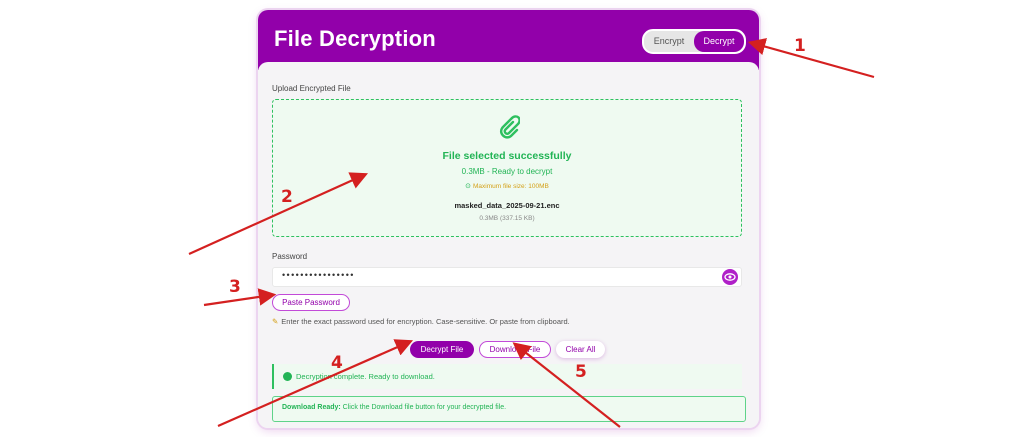 This screenshot has height=437, width=1024. Describe the element at coordinates (669, 41) in the screenshot. I see `mode-encrypt-option: Encrypt` at that location.